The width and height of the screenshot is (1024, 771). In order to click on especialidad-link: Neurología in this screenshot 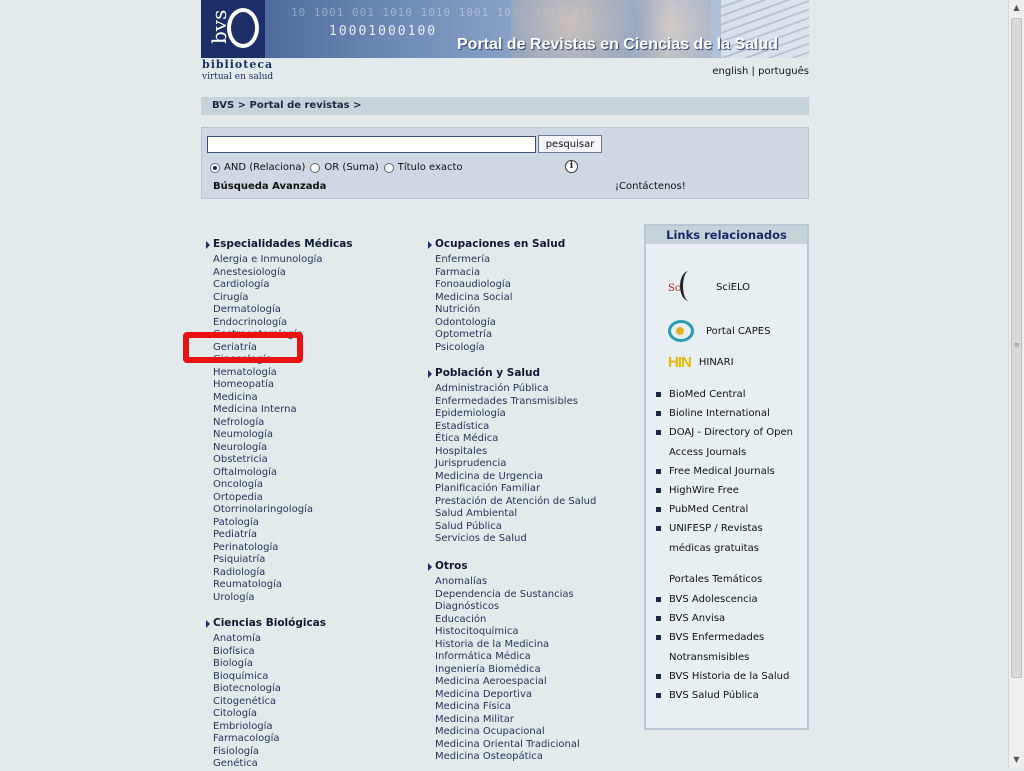, I will do `click(240, 447)`.